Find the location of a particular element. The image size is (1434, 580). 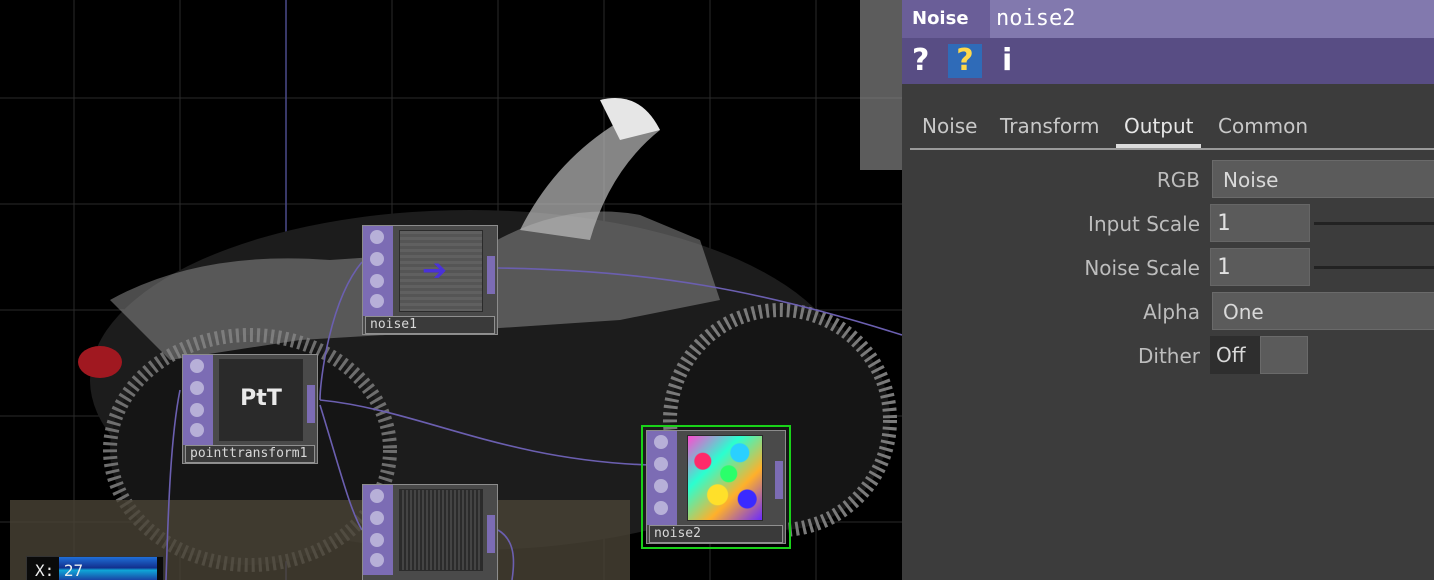

param-row-alpha: Alpha One is located at coordinates (1168, 312).